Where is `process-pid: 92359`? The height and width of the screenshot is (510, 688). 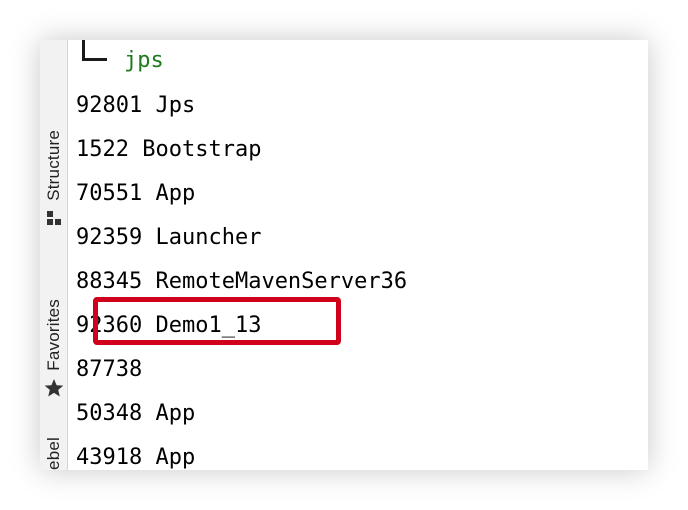 process-pid: 92359 is located at coordinates (109, 237).